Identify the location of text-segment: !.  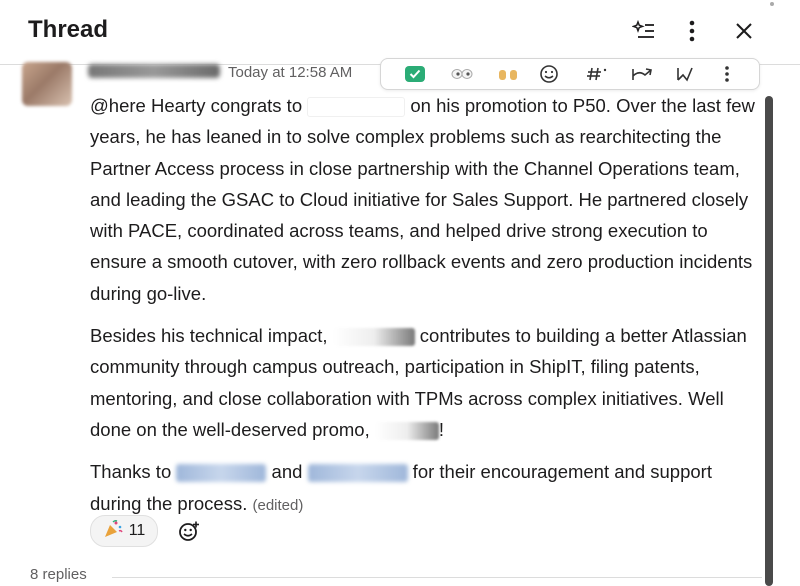
(441, 429).